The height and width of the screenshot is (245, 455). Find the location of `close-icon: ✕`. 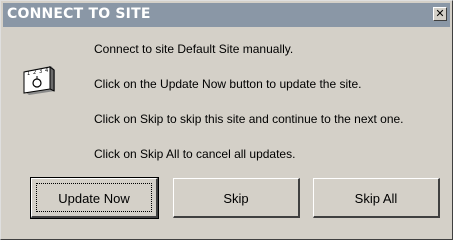

close-icon: ✕ is located at coordinates (440, 13).